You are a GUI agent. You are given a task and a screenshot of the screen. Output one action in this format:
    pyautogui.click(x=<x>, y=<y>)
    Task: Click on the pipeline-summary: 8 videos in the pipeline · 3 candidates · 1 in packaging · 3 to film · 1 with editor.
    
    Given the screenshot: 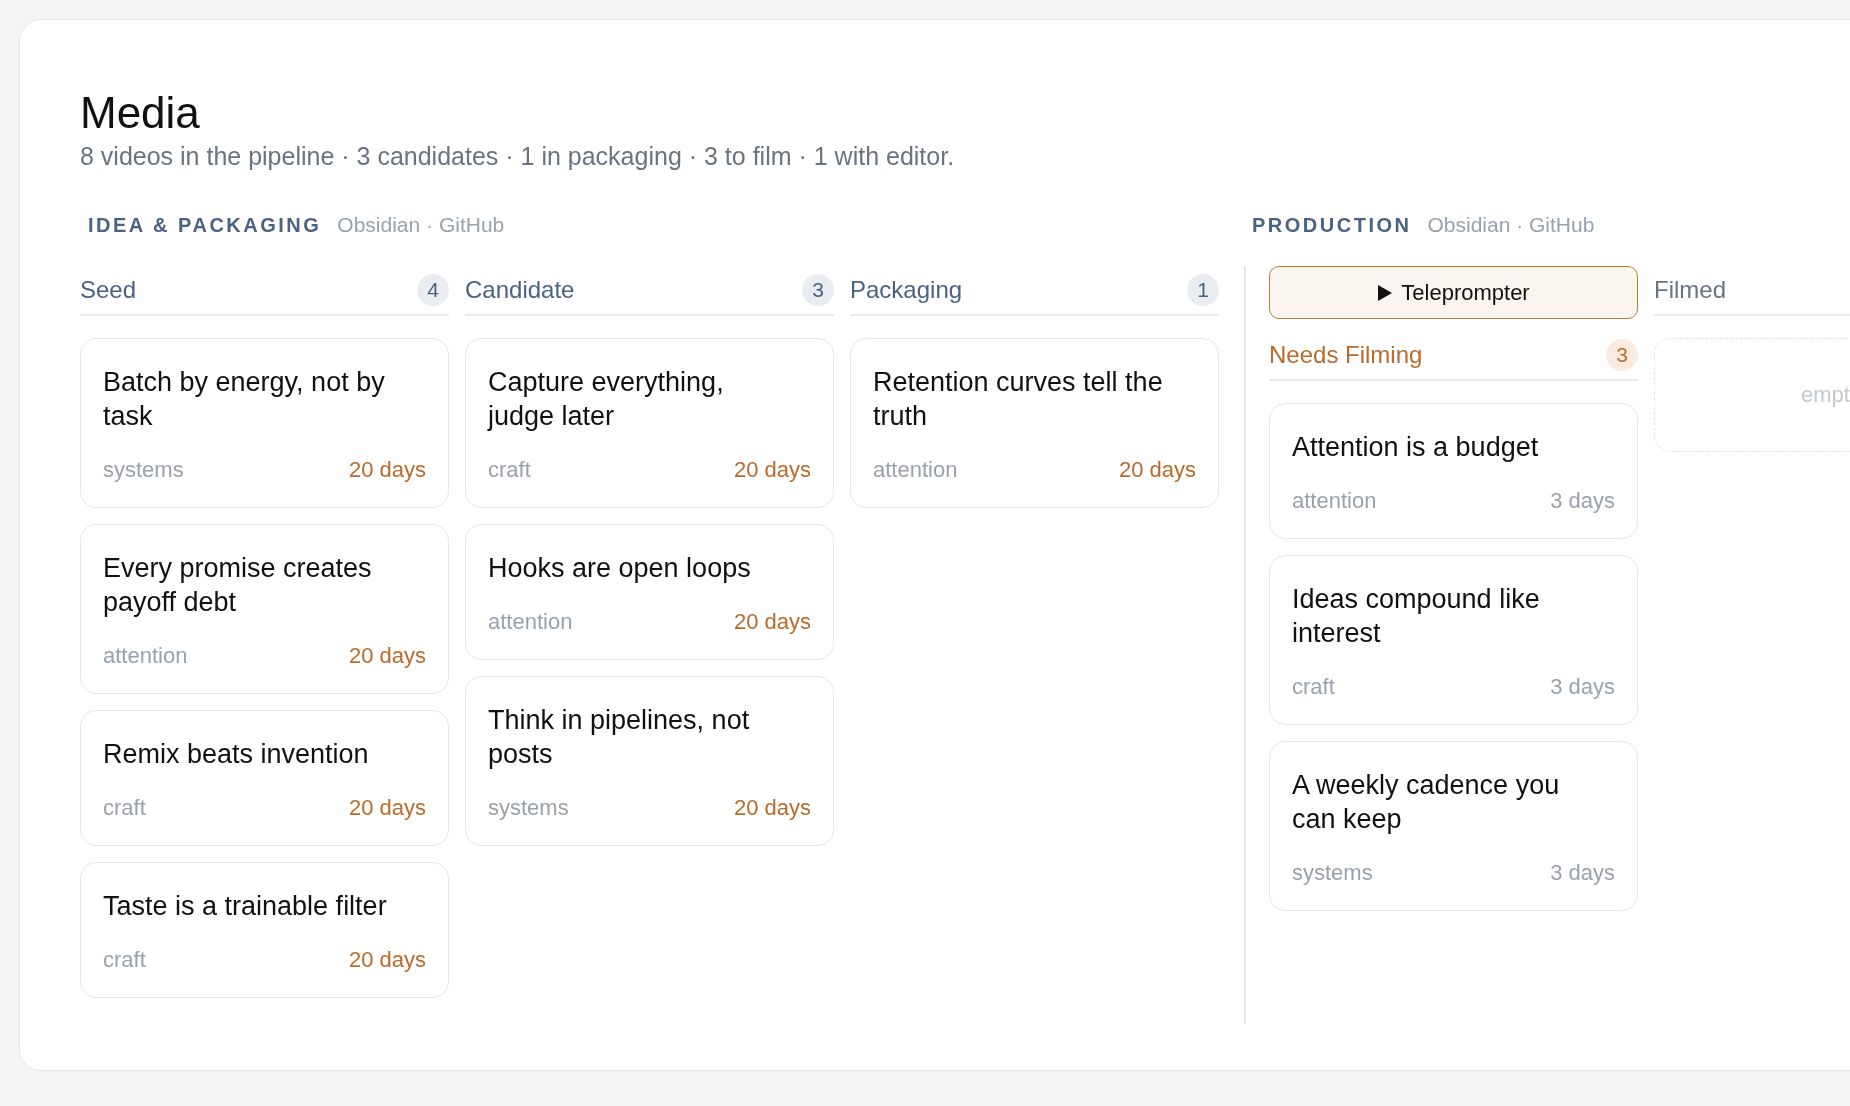 What is the action you would take?
    pyautogui.click(x=518, y=156)
    